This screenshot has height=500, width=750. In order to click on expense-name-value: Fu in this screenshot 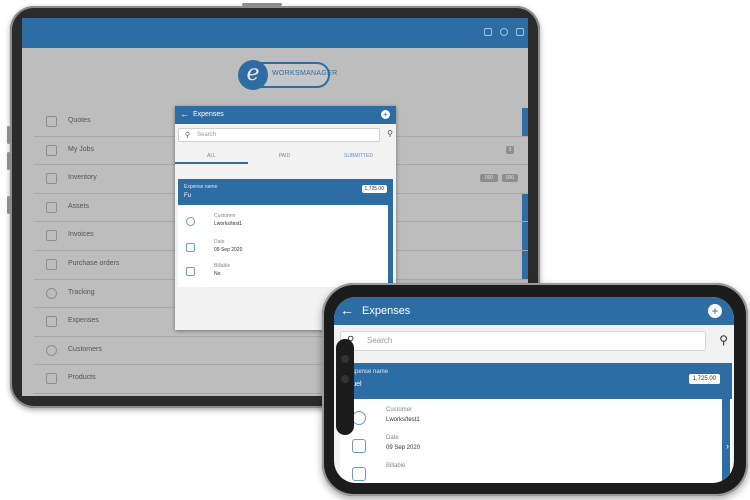, I will do `click(188, 196)`.